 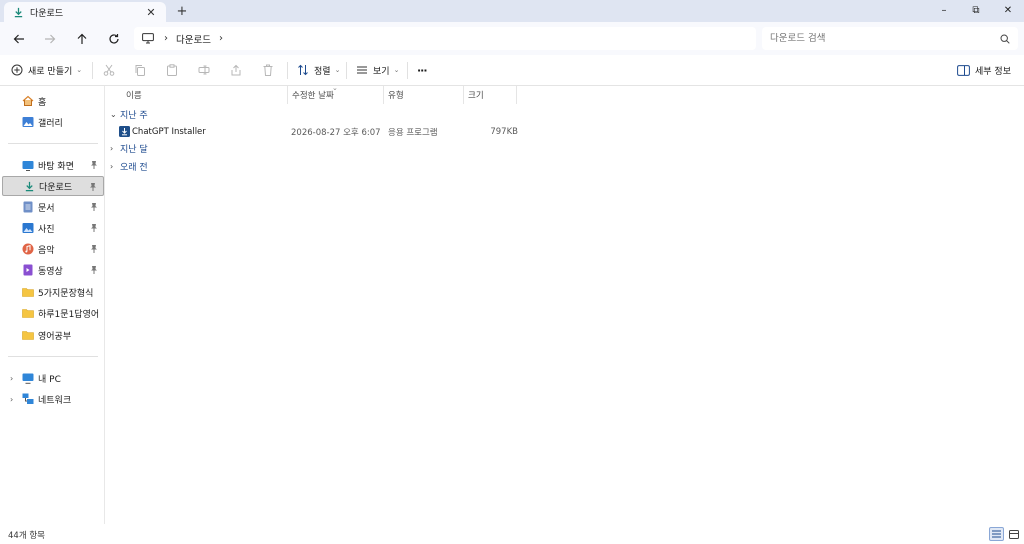 I want to click on sidebar-item-downloads: 다운로드, so click(x=53, y=186).